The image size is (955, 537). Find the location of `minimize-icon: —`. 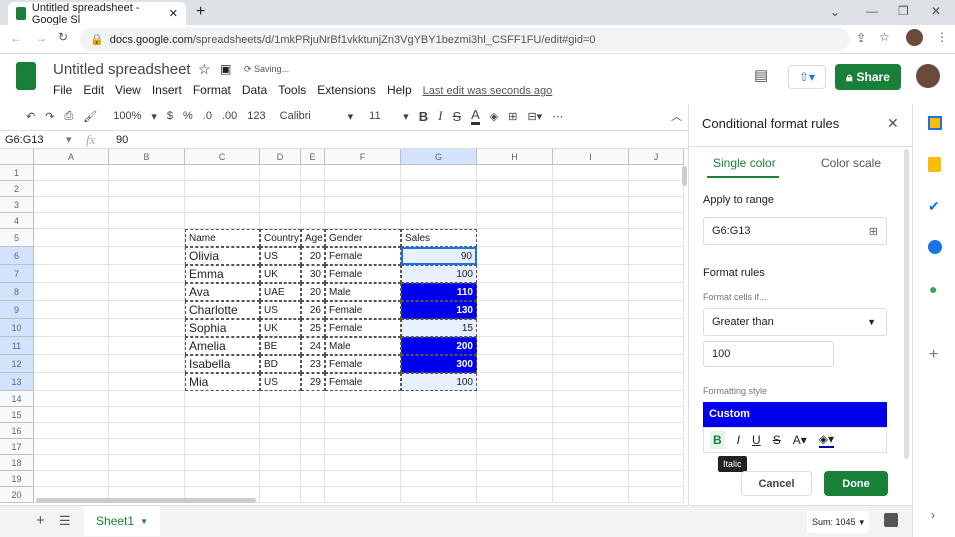

minimize-icon: — is located at coordinates (872, 11).